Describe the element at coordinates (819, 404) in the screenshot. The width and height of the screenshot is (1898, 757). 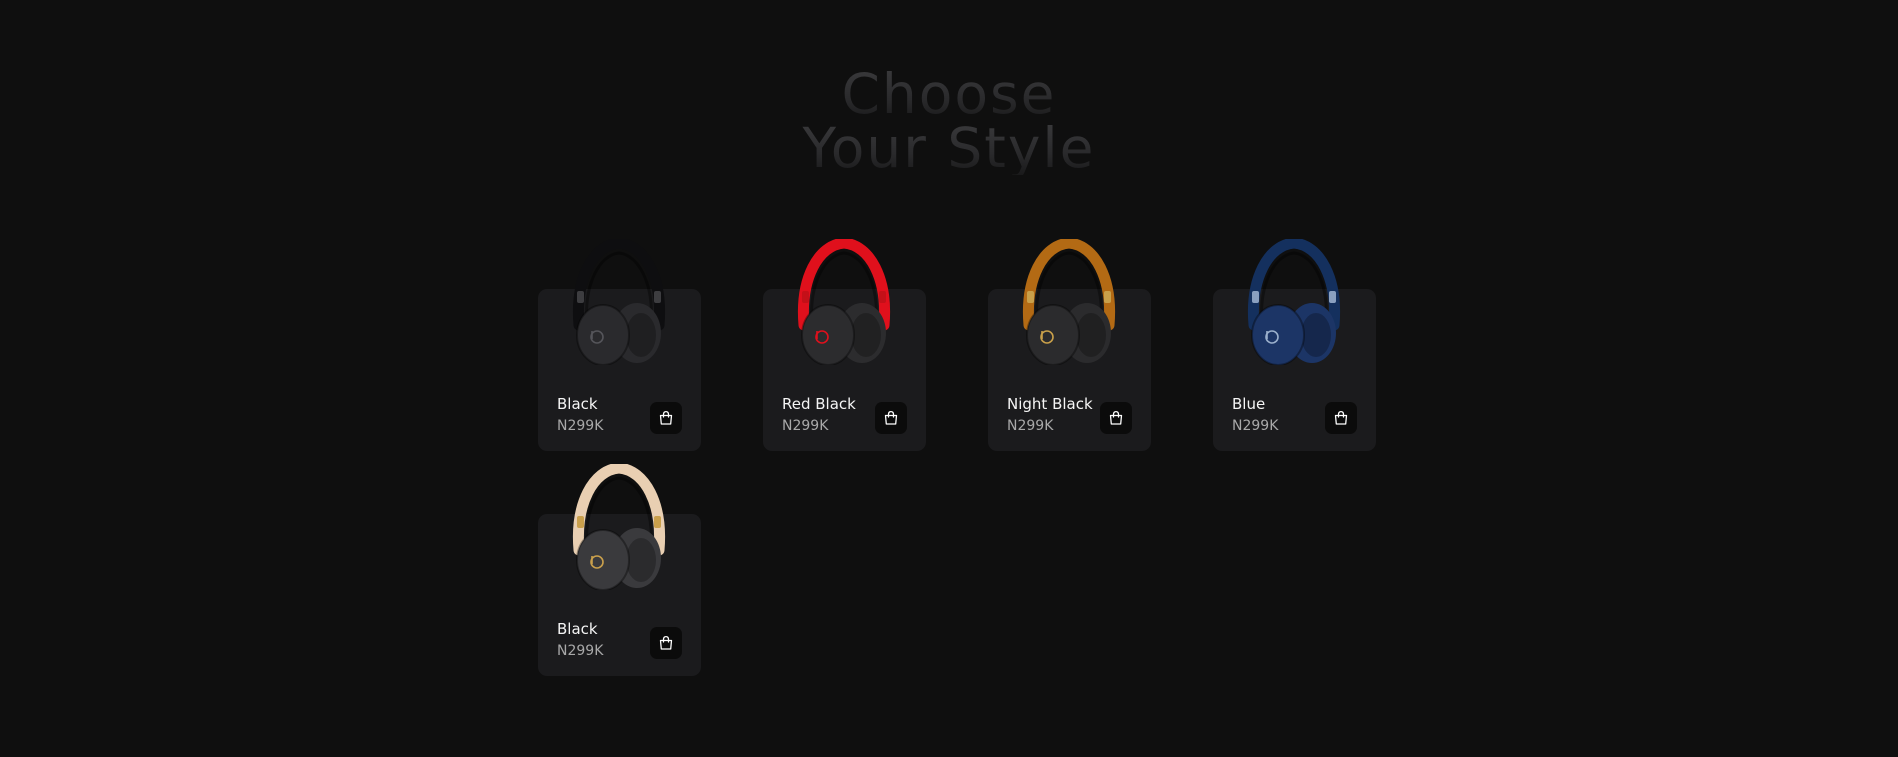
I see `product-name: Red Black` at that location.